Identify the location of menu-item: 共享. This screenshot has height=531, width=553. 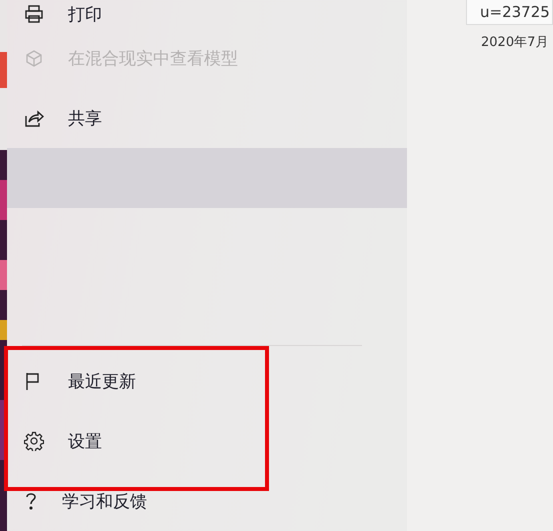
(207, 118).